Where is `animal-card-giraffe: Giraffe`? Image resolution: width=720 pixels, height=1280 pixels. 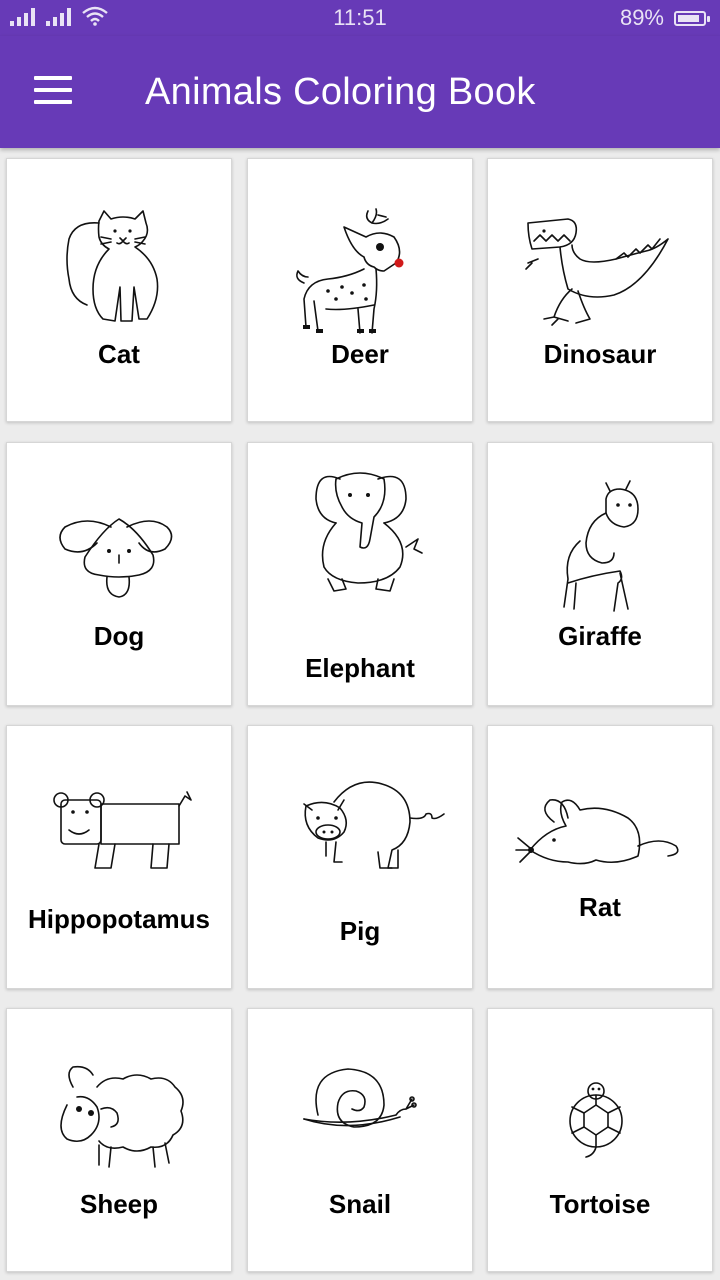 animal-card-giraffe: Giraffe is located at coordinates (600, 574).